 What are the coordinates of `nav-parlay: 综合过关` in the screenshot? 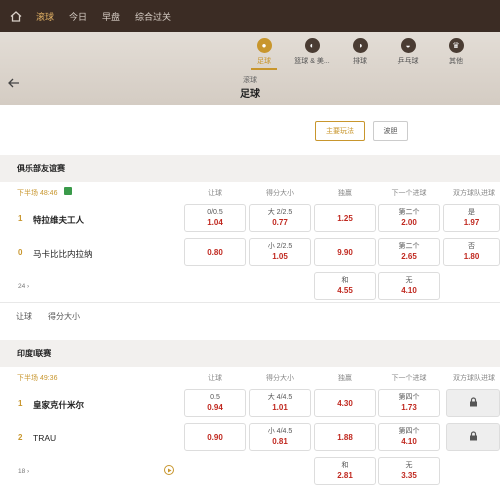 It's located at (153, 16).